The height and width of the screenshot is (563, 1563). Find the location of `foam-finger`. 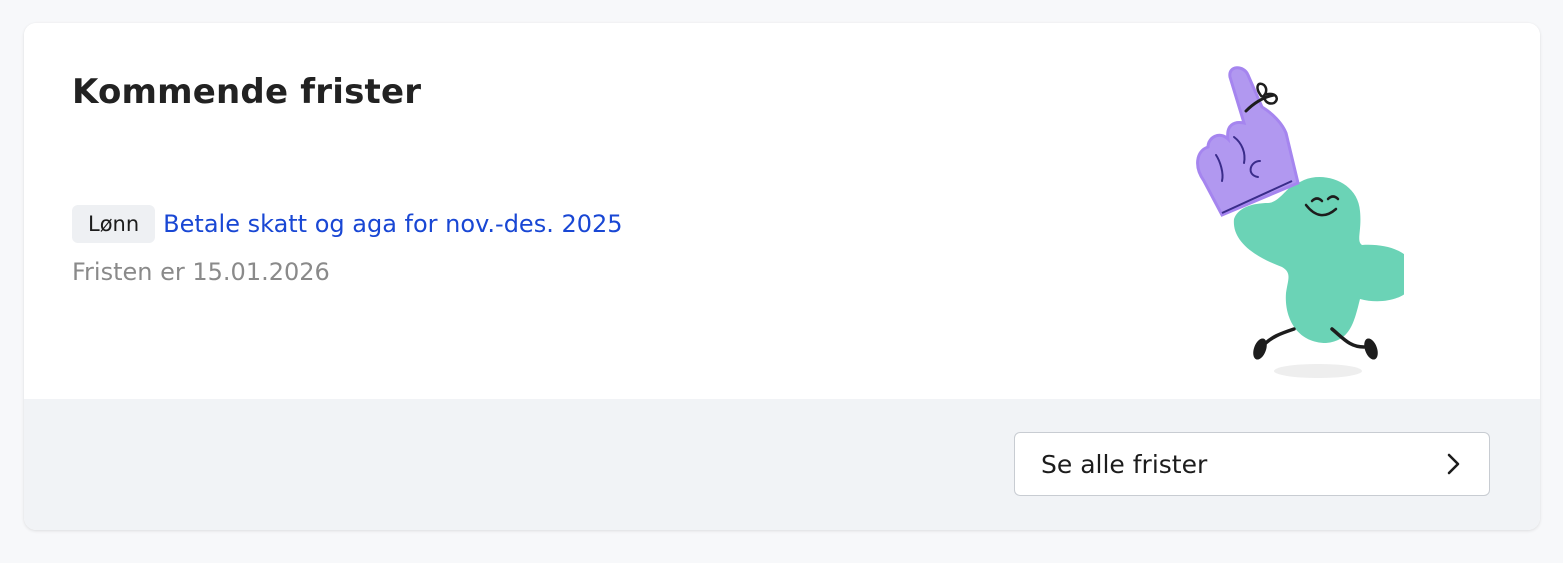

foam-finger is located at coordinates (1248, 141).